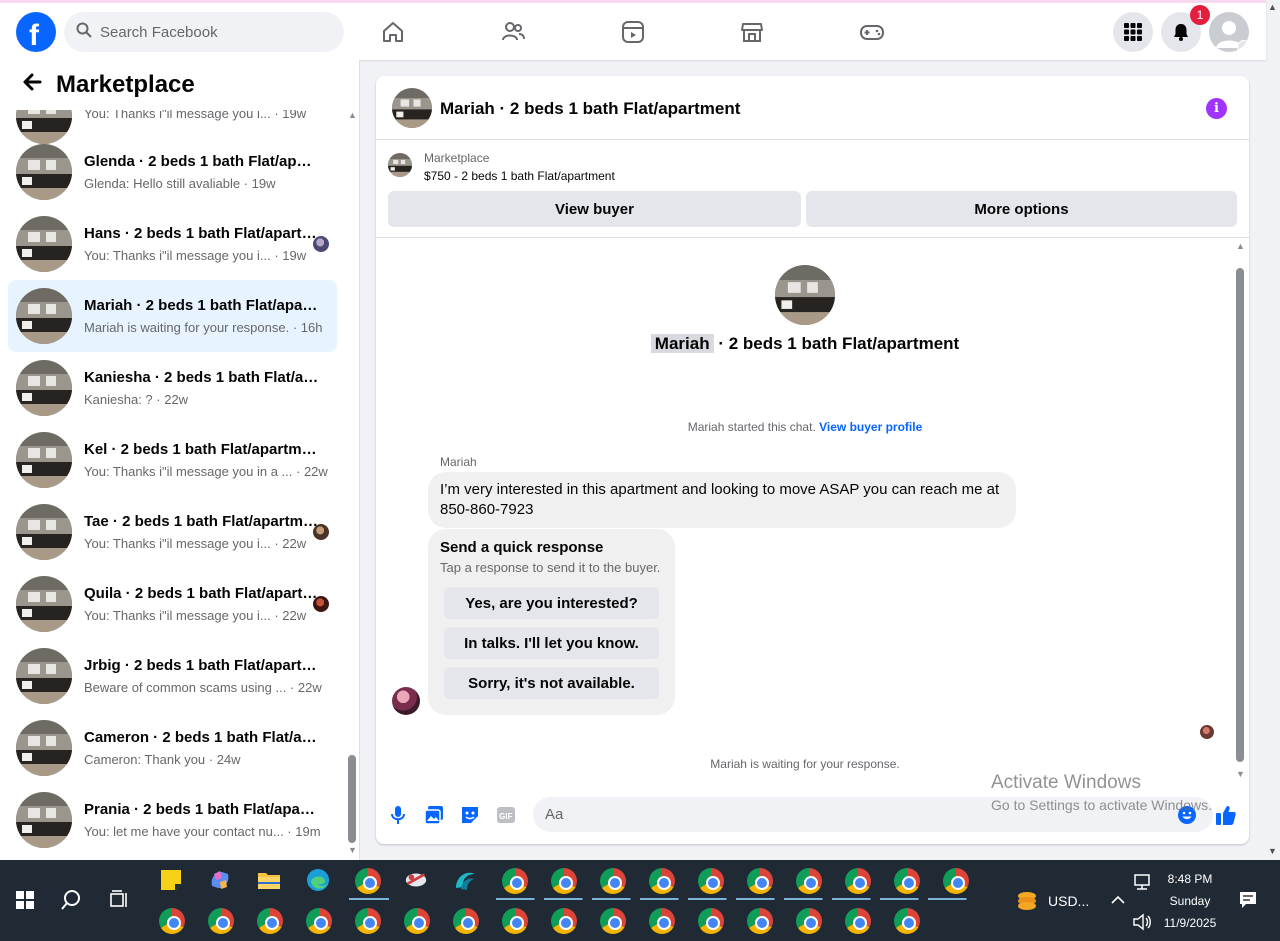  Describe the element at coordinates (368, 881) in the screenshot. I see `chrome-icon` at that location.